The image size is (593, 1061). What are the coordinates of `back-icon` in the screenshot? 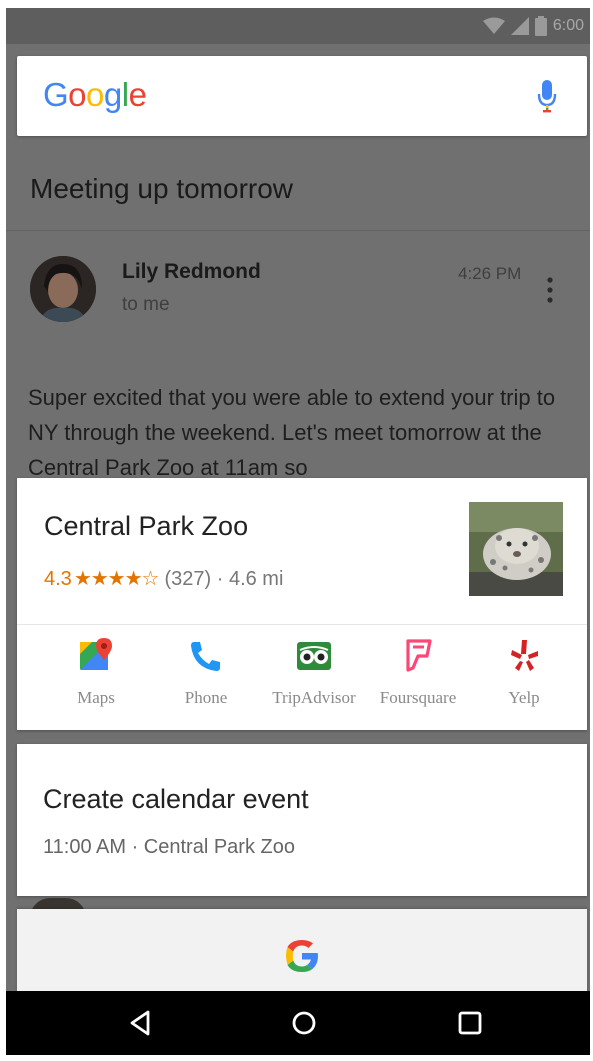 It's located at (140, 1023).